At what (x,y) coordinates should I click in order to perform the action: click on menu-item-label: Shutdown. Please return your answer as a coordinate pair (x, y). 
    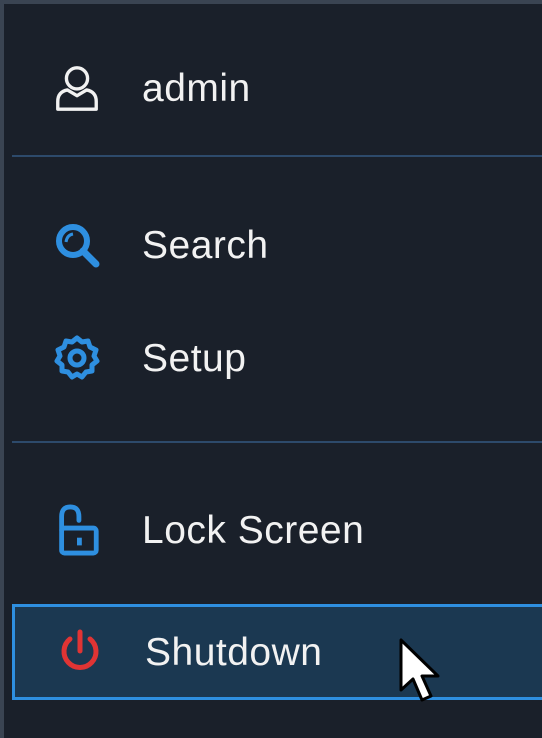
    Looking at the image, I should click on (234, 652).